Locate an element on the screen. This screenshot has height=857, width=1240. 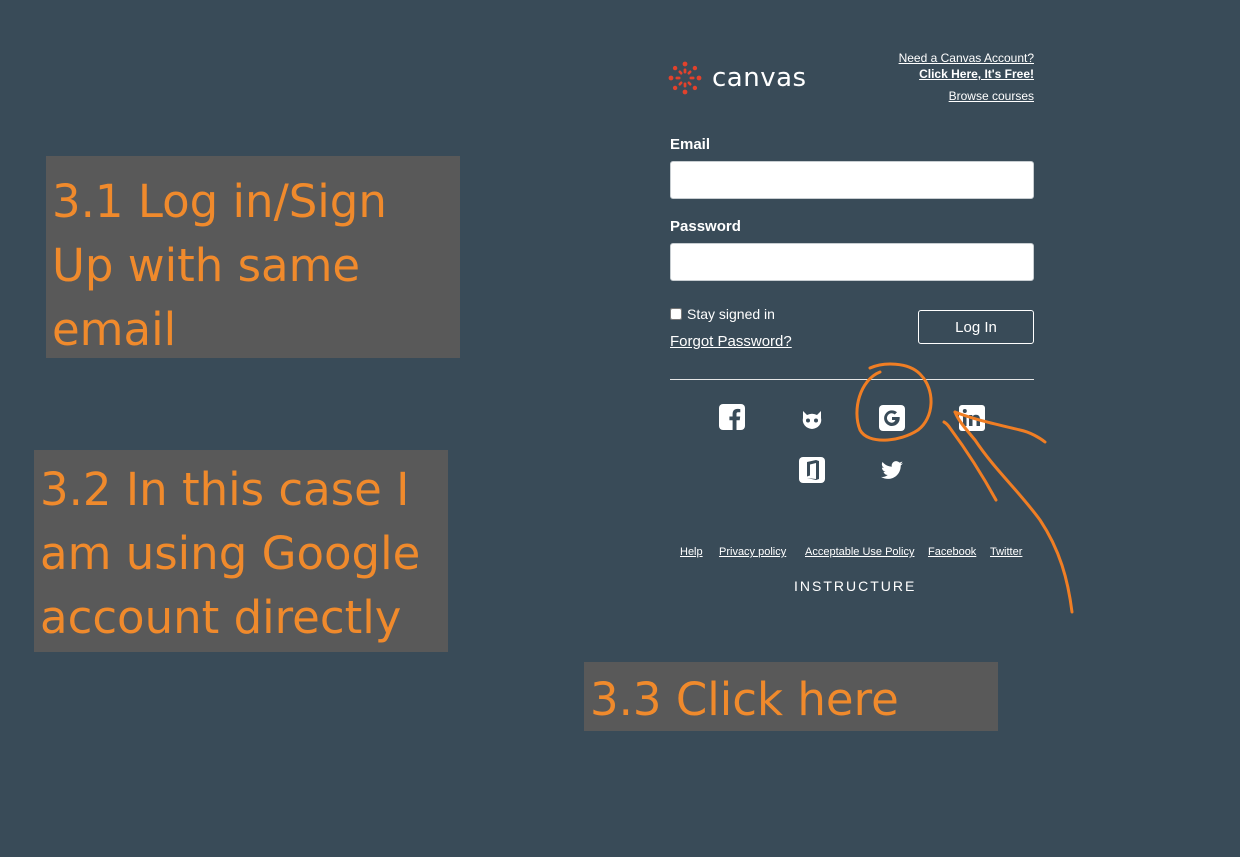
login-button: Log In is located at coordinates (976, 327).